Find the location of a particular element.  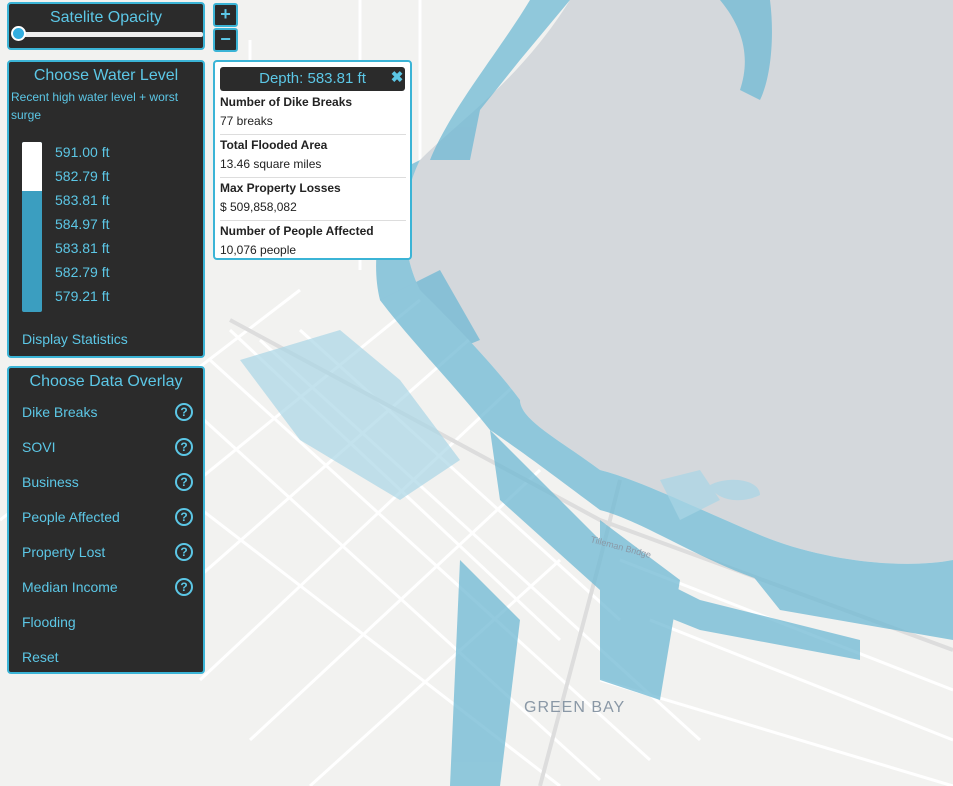

water-level-title: Choose Water Level is located at coordinates (106, 75).